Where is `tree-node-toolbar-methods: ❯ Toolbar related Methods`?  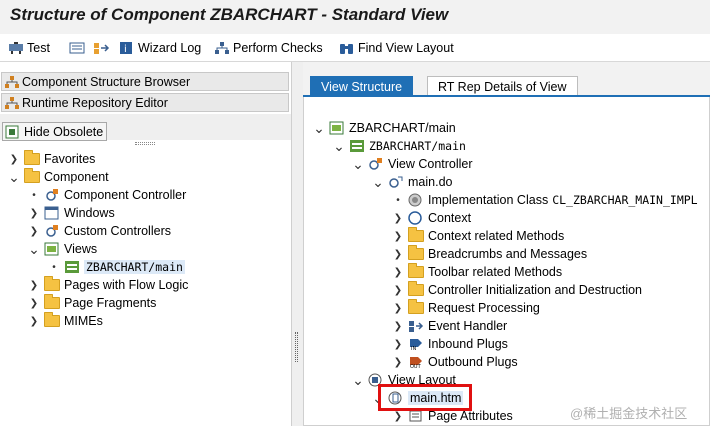 tree-node-toolbar-methods: ❯ Toolbar related Methods is located at coordinates (477, 272).